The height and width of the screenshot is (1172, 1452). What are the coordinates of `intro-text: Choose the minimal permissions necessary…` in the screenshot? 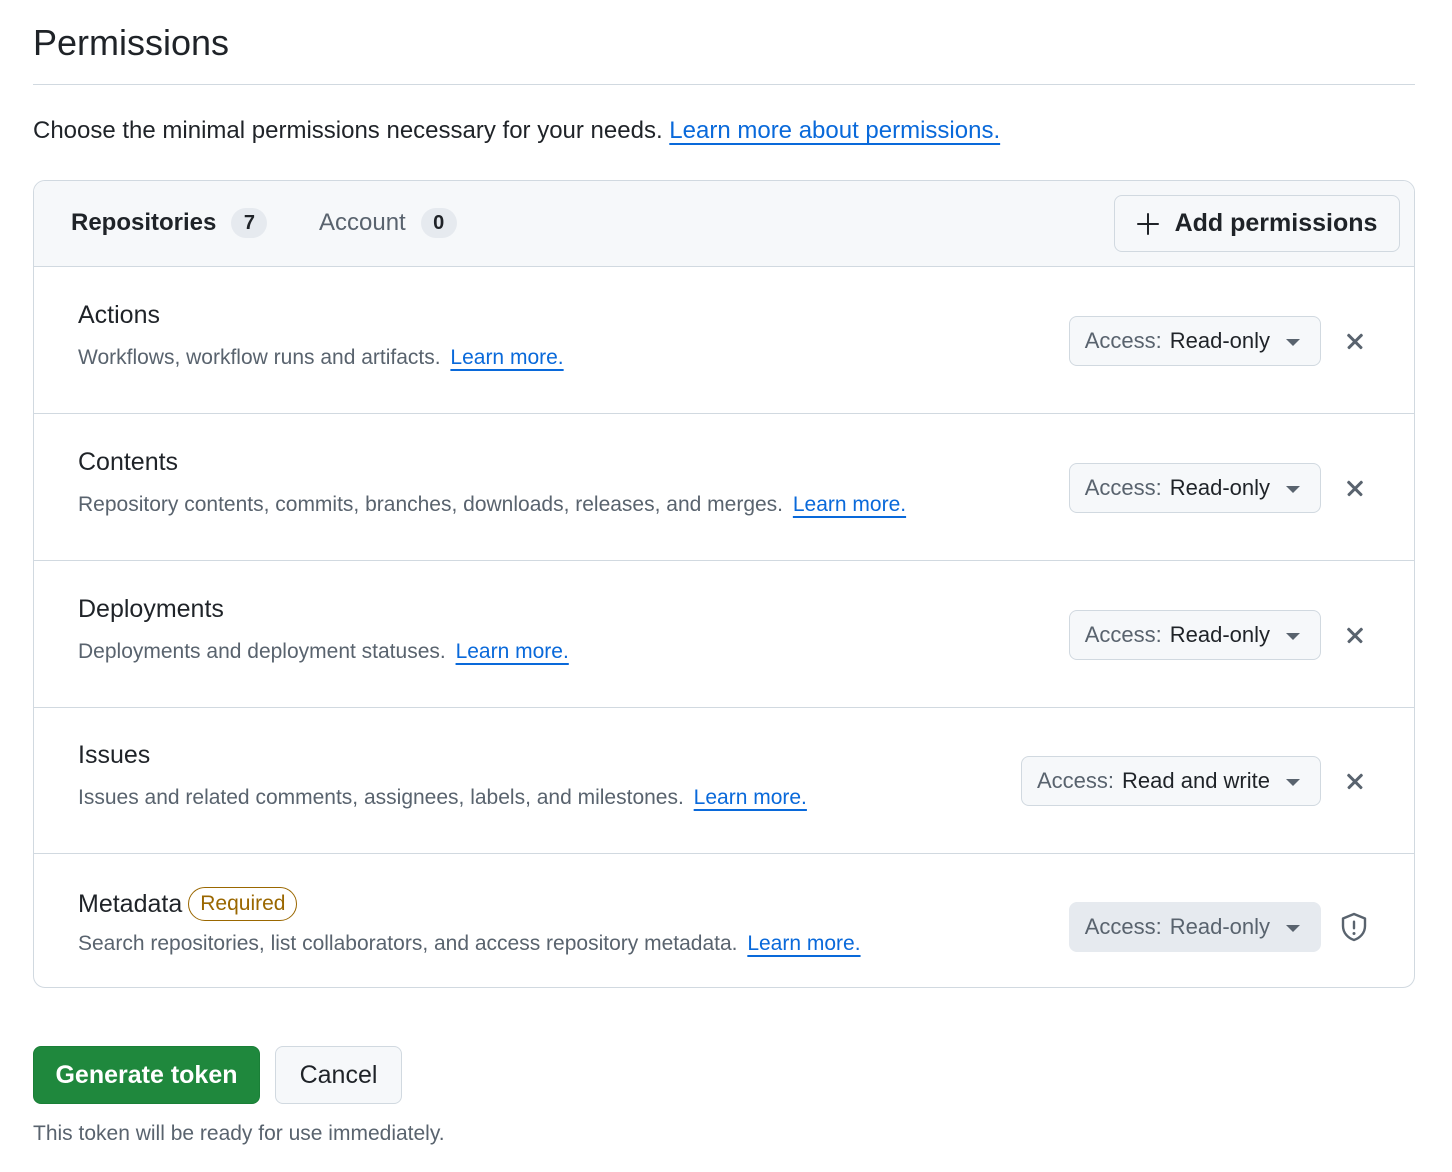 It's located at (516, 131).